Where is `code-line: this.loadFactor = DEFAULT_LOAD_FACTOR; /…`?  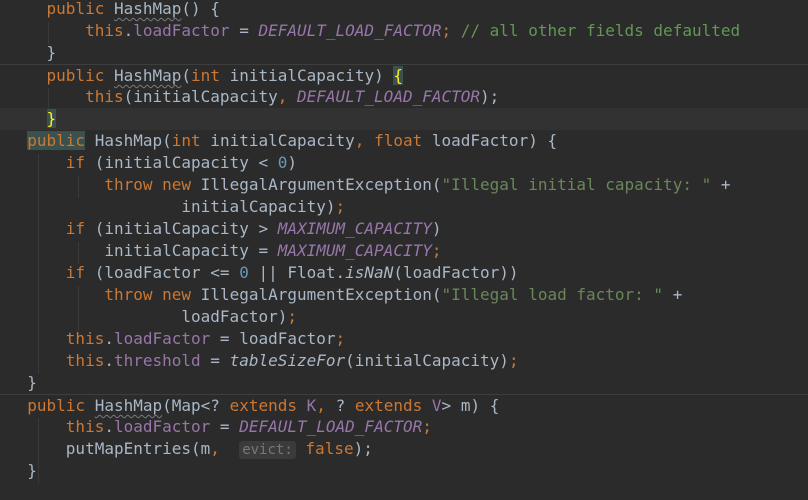
code-line: this.loadFactor = DEFAULT_LOAD_FACTOR; /… is located at coordinates (404, 31).